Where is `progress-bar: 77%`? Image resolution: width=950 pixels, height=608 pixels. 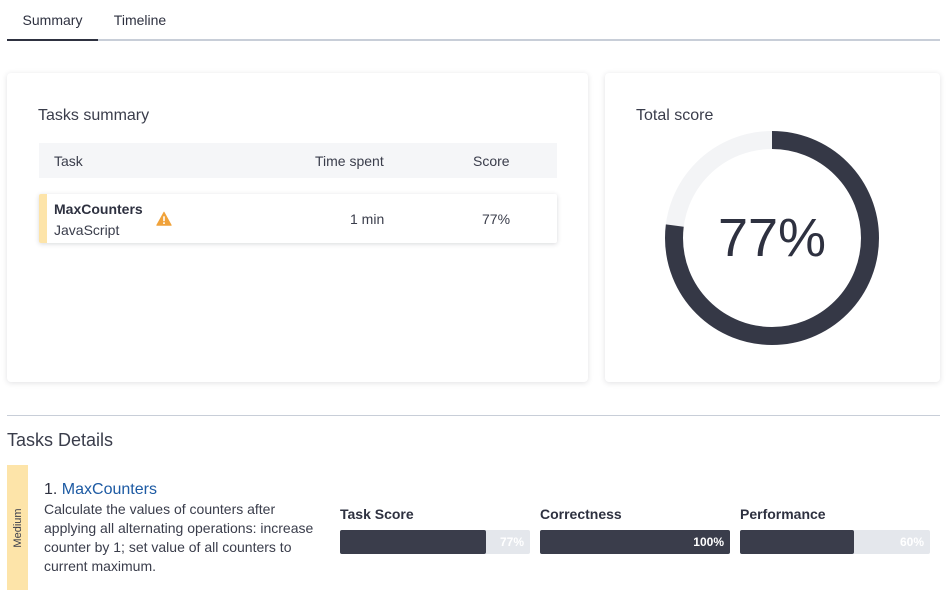
progress-bar: 77% is located at coordinates (435, 542).